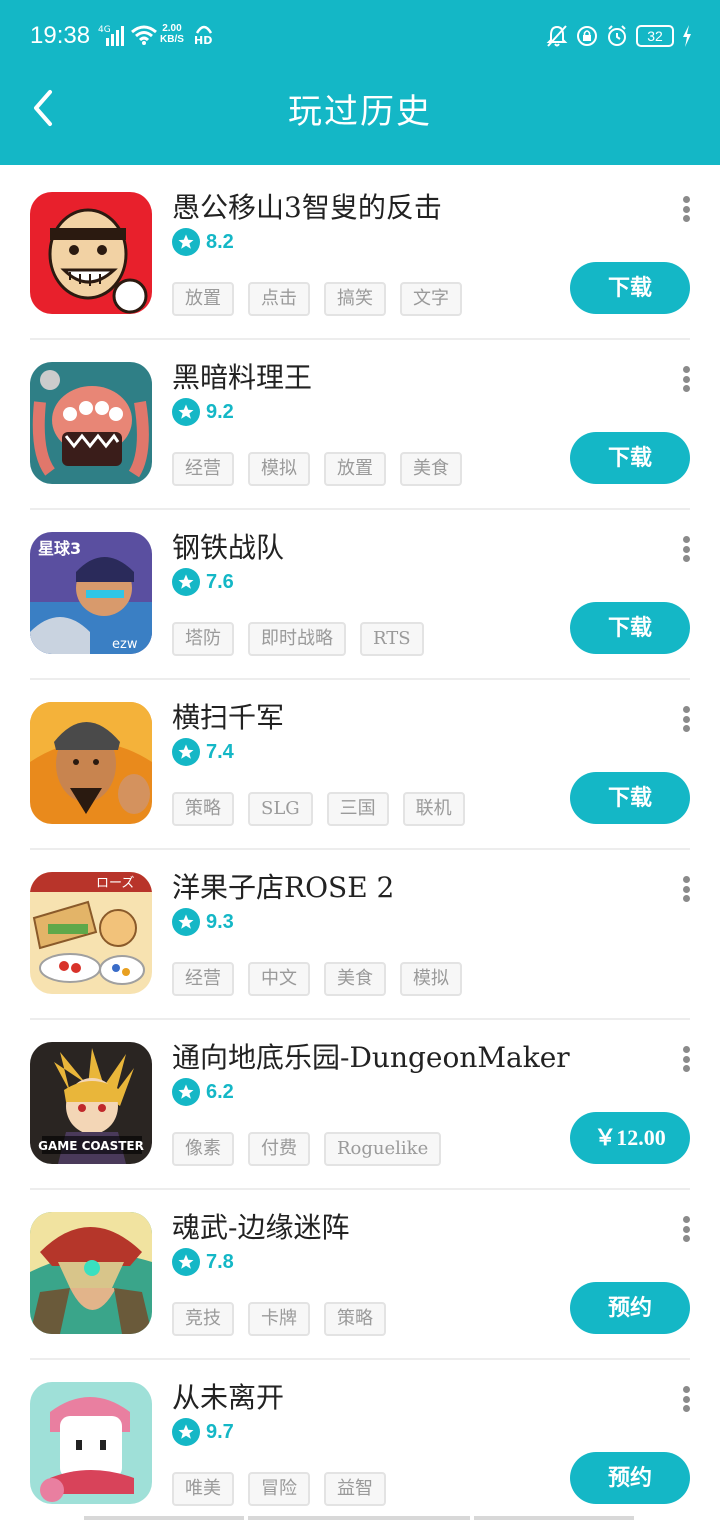 The width and height of the screenshot is (720, 1520). Describe the element at coordinates (360, 765) in the screenshot. I see `game-list-item: 横扫千军 7.4 策略 SLG 三国 联机 下载` at that location.